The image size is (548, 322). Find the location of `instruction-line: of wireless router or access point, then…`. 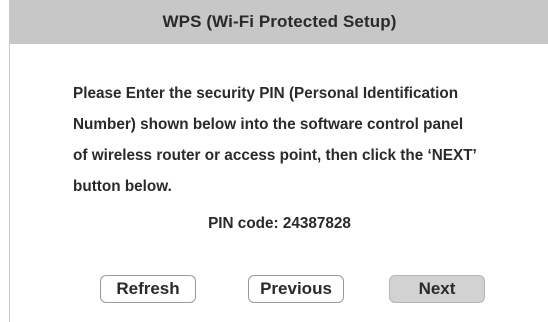

instruction-line: of wireless router or access point, then… is located at coordinates (275, 155).